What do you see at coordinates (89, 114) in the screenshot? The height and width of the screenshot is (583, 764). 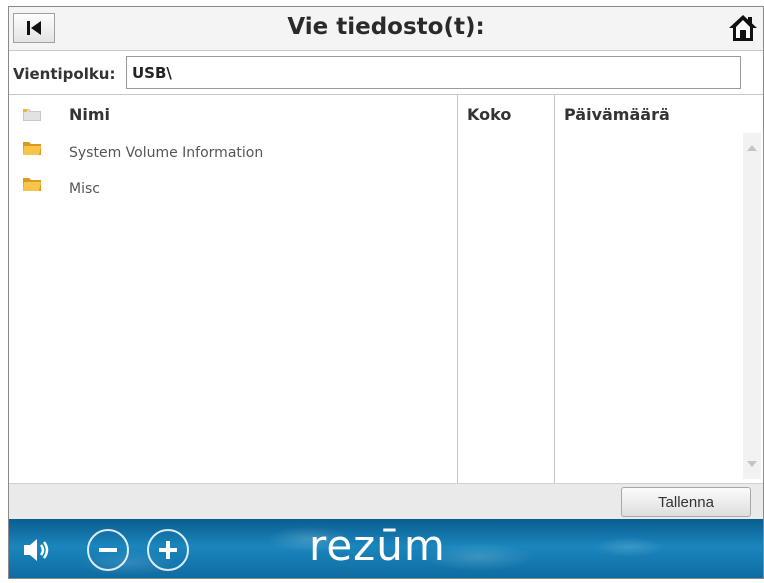 I see `column-header-name: Nimi` at bounding box center [89, 114].